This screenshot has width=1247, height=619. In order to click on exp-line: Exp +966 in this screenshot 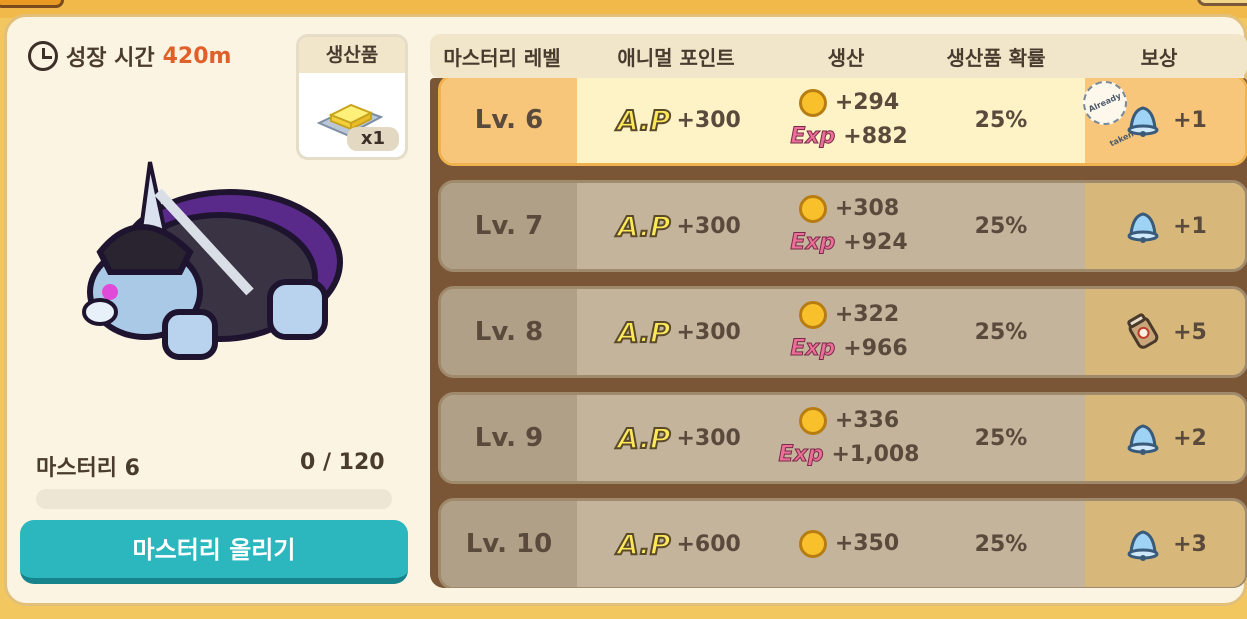, I will do `click(849, 349)`.